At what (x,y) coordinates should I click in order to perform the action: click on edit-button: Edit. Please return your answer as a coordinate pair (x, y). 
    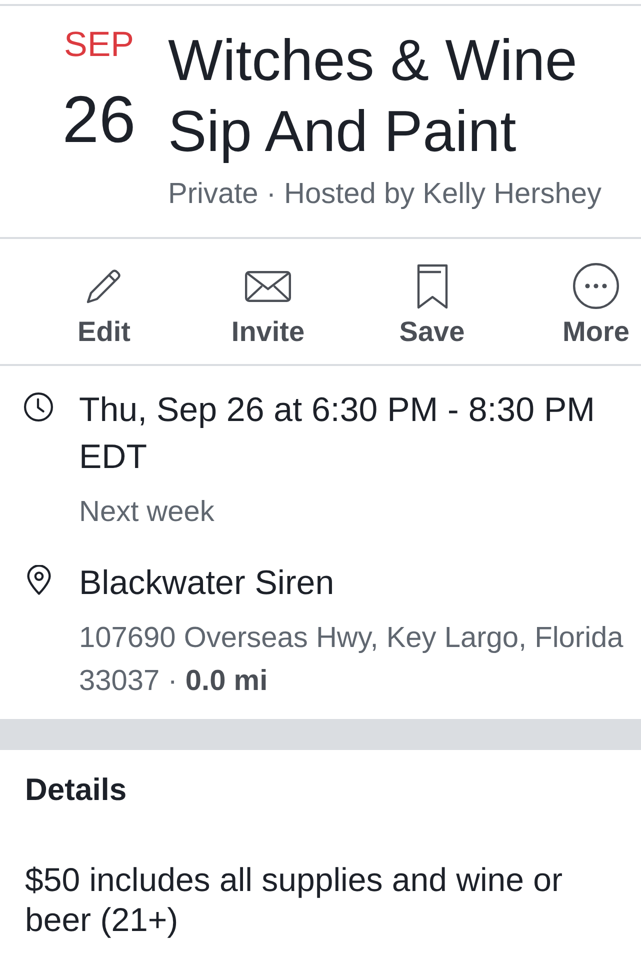
    Looking at the image, I should click on (104, 306).